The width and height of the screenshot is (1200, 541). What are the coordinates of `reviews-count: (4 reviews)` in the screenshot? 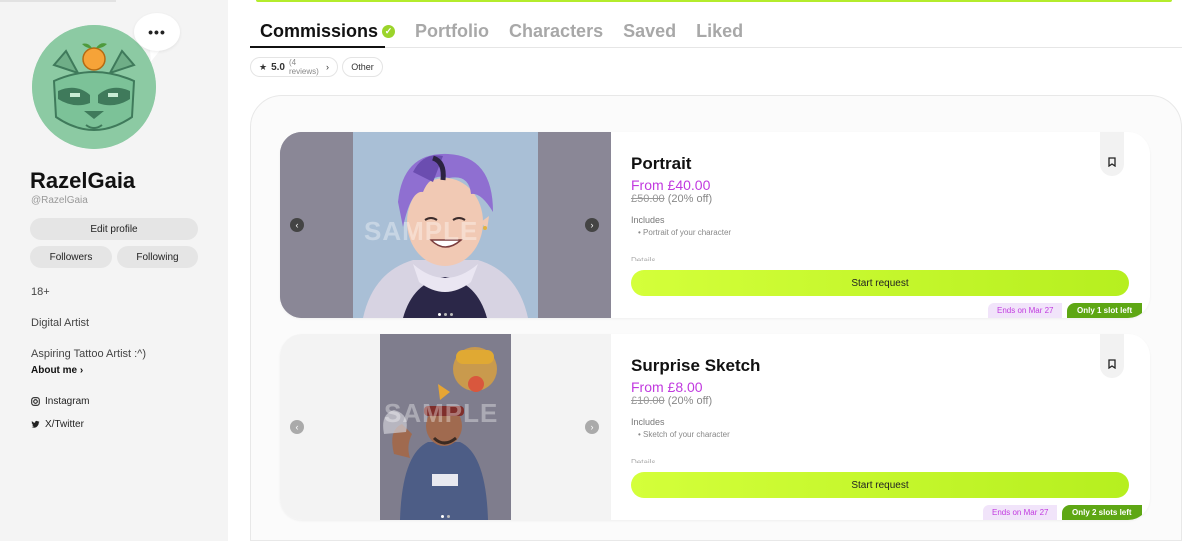 It's located at (303, 67).